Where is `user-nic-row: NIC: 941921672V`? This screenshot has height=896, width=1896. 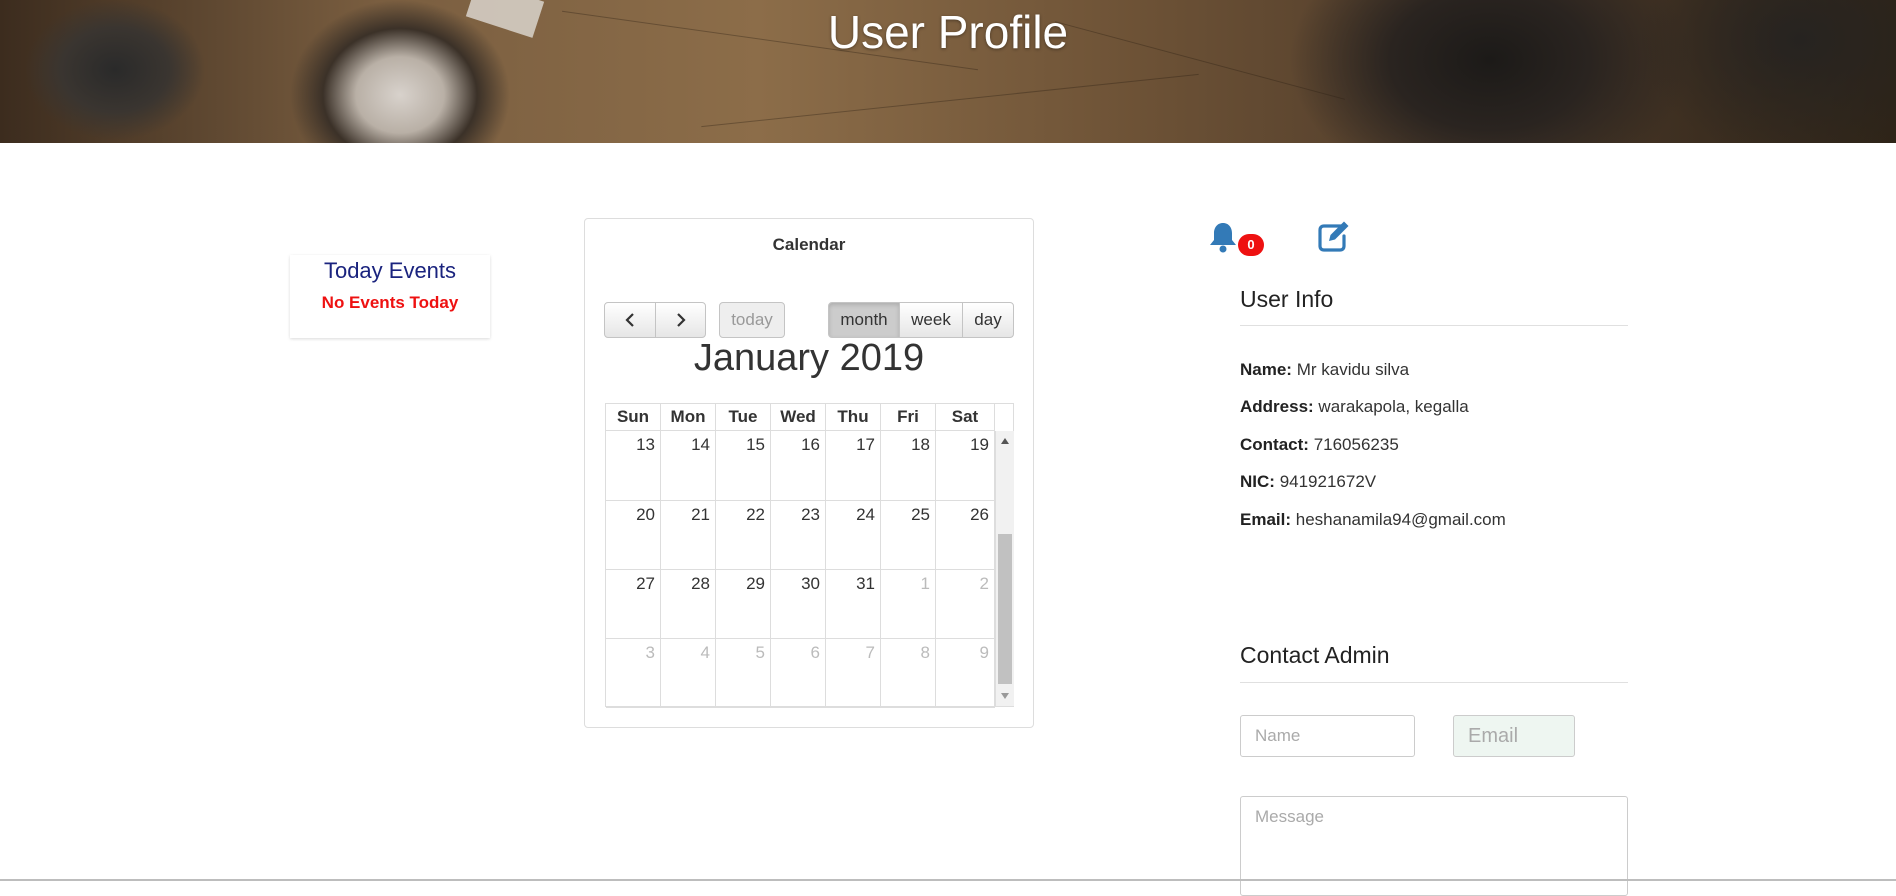 user-nic-row: NIC: 941921672V is located at coordinates (1308, 482).